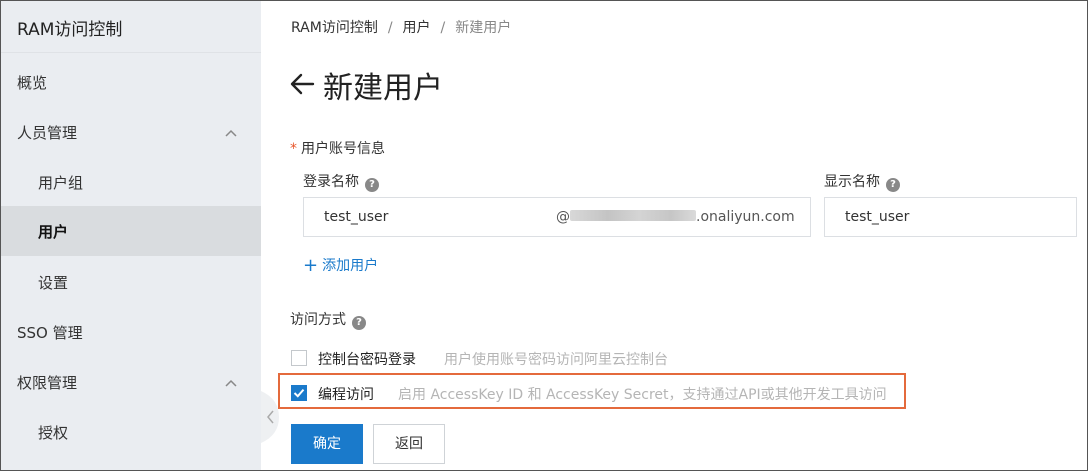 The image size is (1088, 471). I want to click on sidebar-title-text: RAM访问控制, so click(70, 30).